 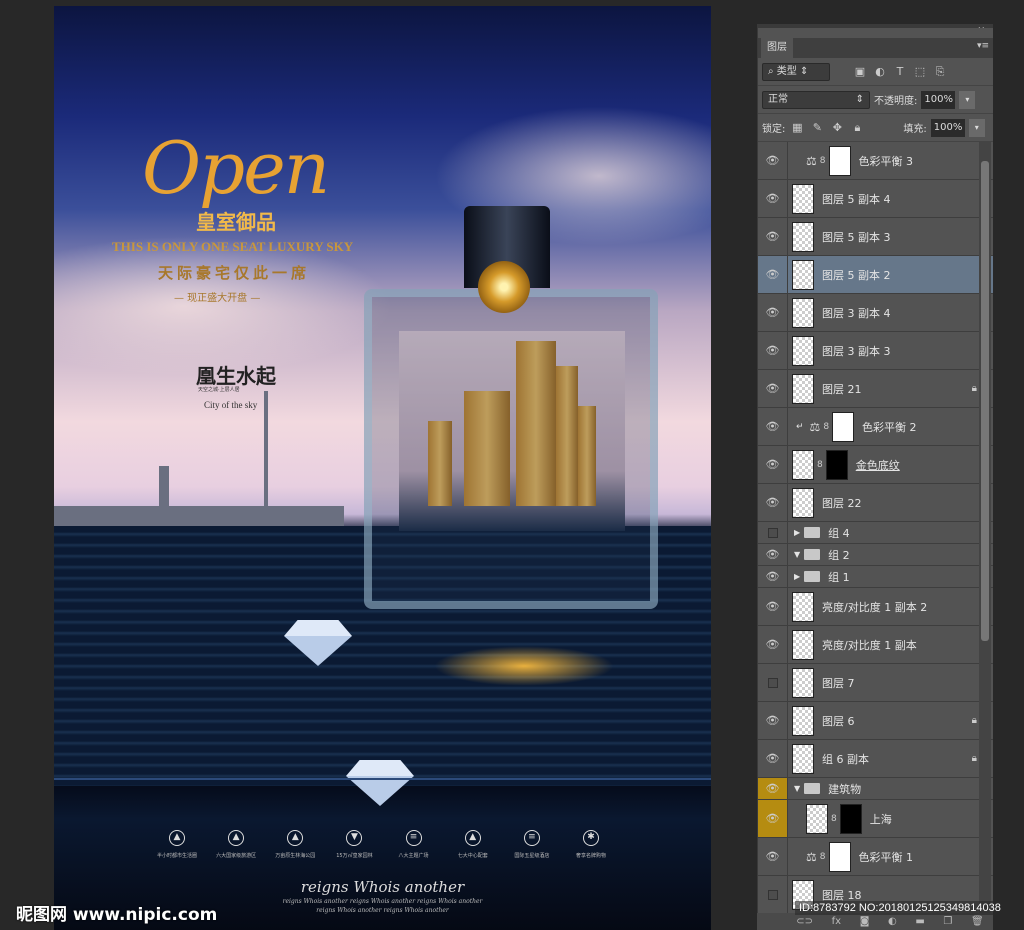 What do you see at coordinates (875, 645) in the screenshot?
I see `layer-row: 👁︎ 亮度/对比度 1 副本` at bounding box center [875, 645].